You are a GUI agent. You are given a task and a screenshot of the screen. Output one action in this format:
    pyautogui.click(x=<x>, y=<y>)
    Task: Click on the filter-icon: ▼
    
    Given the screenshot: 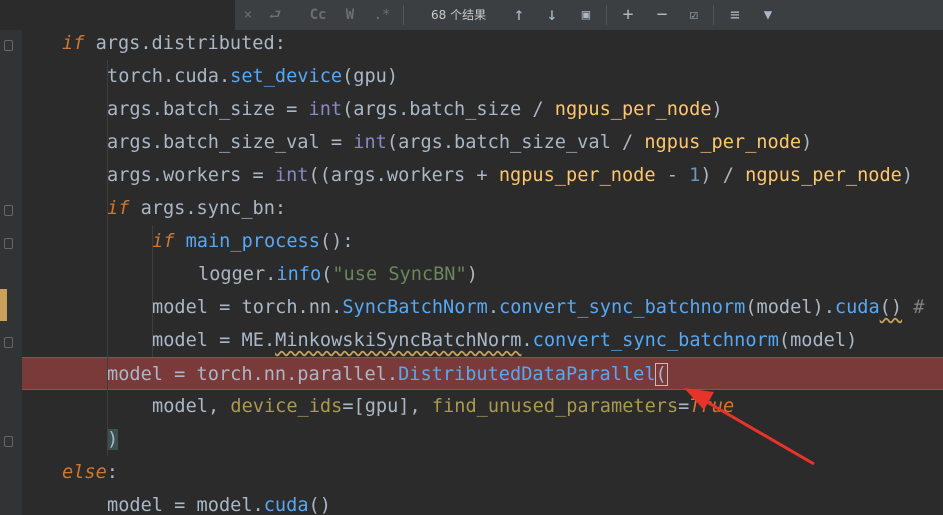 What is the action you would take?
    pyautogui.click(x=768, y=15)
    